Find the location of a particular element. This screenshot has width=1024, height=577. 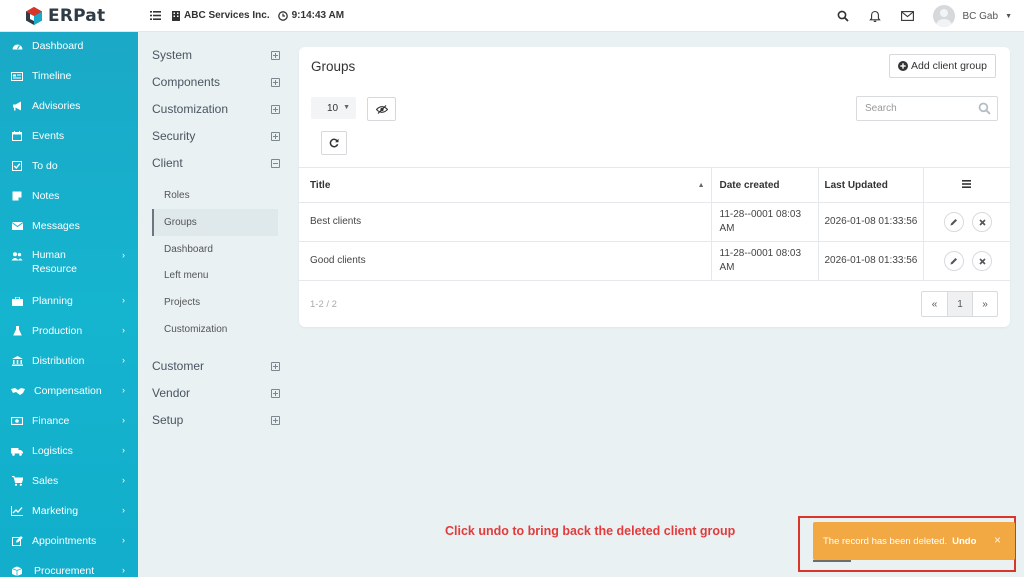

cart-icon is located at coordinates (17, 481).